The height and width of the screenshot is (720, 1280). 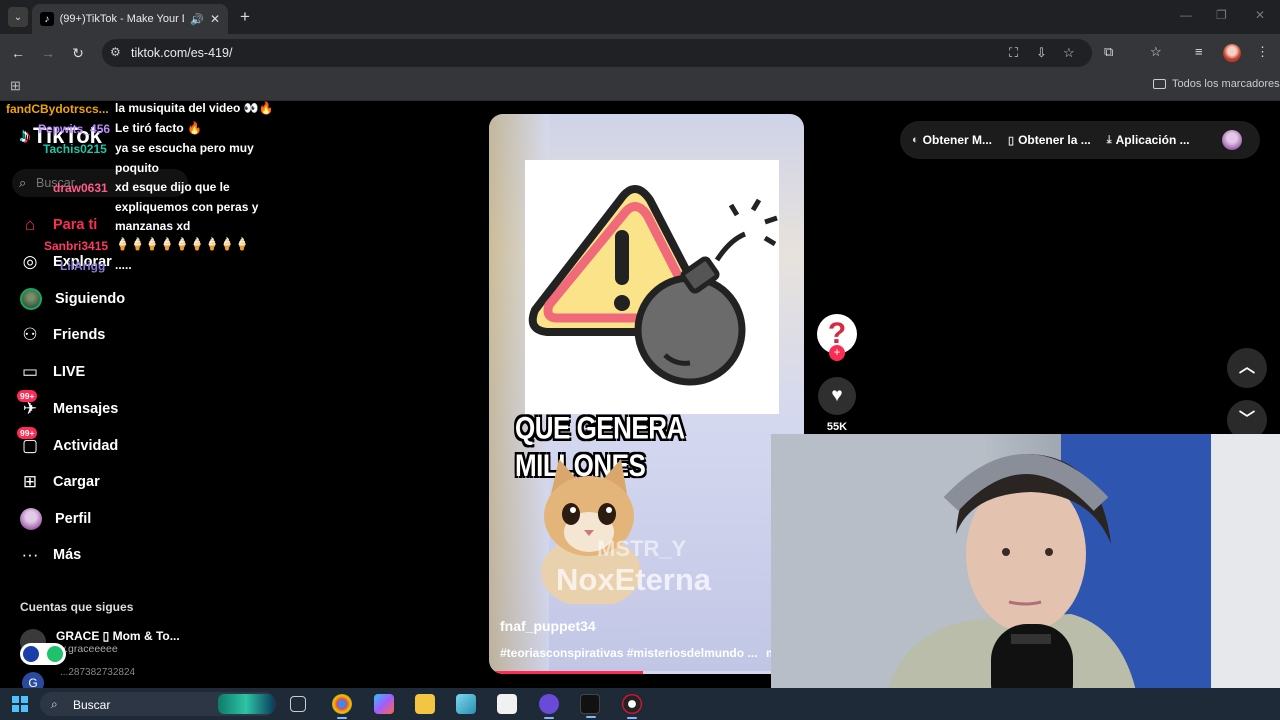 I want to click on watermark-top: MSTR_Y, so click(x=642, y=548).